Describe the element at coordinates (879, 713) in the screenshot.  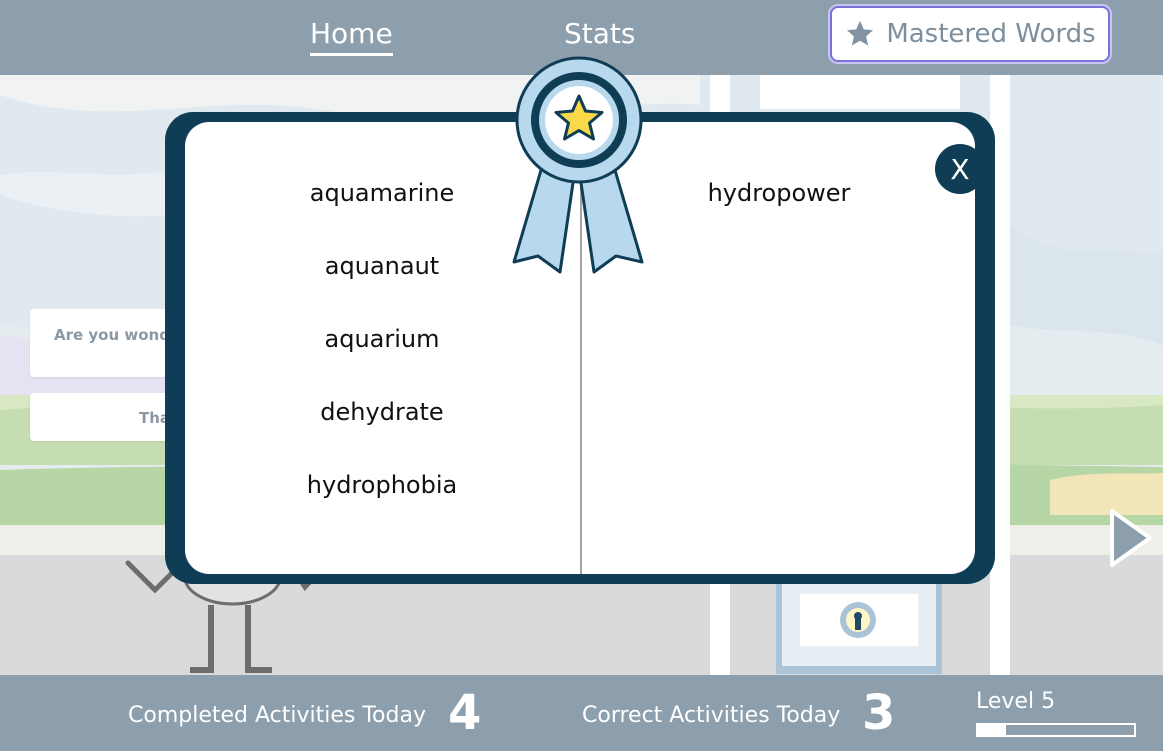
I see `correct-activities-count: 3` at that location.